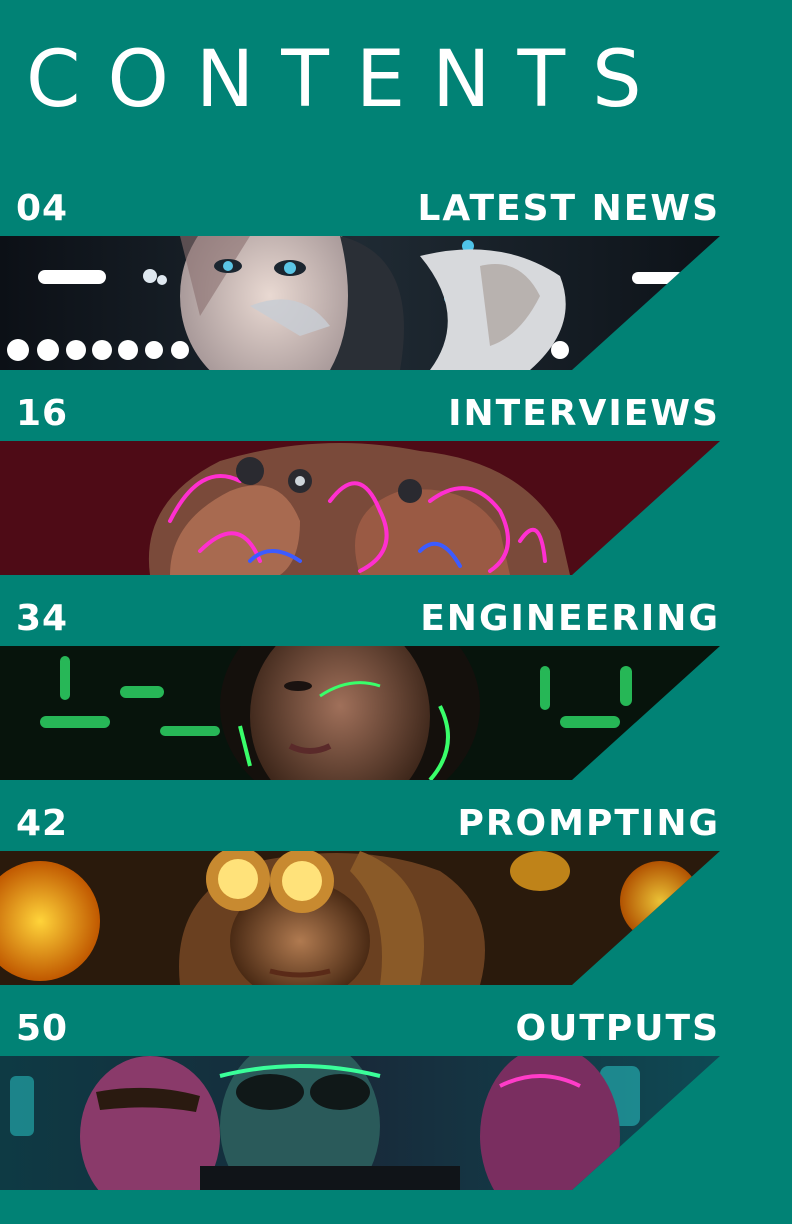 This screenshot has height=1224, width=792. What do you see at coordinates (588, 823) in the screenshot?
I see `section-label: PROMPTING` at bounding box center [588, 823].